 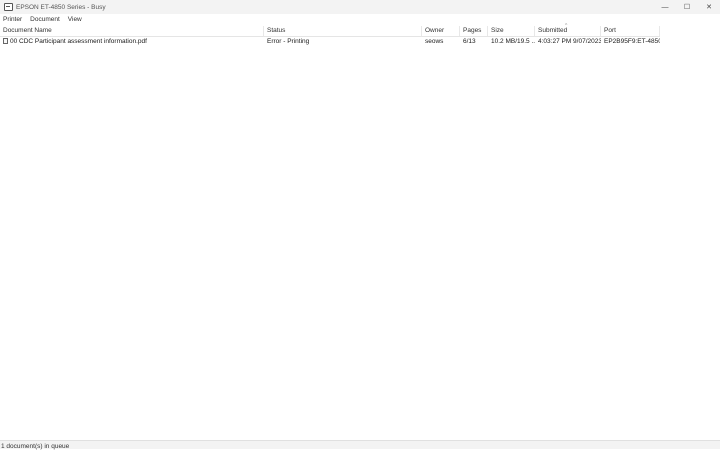 What do you see at coordinates (35, 446) in the screenshot?
I see `queue-status-text: 1 document(s) in queue` at bounding box center [35, 446].